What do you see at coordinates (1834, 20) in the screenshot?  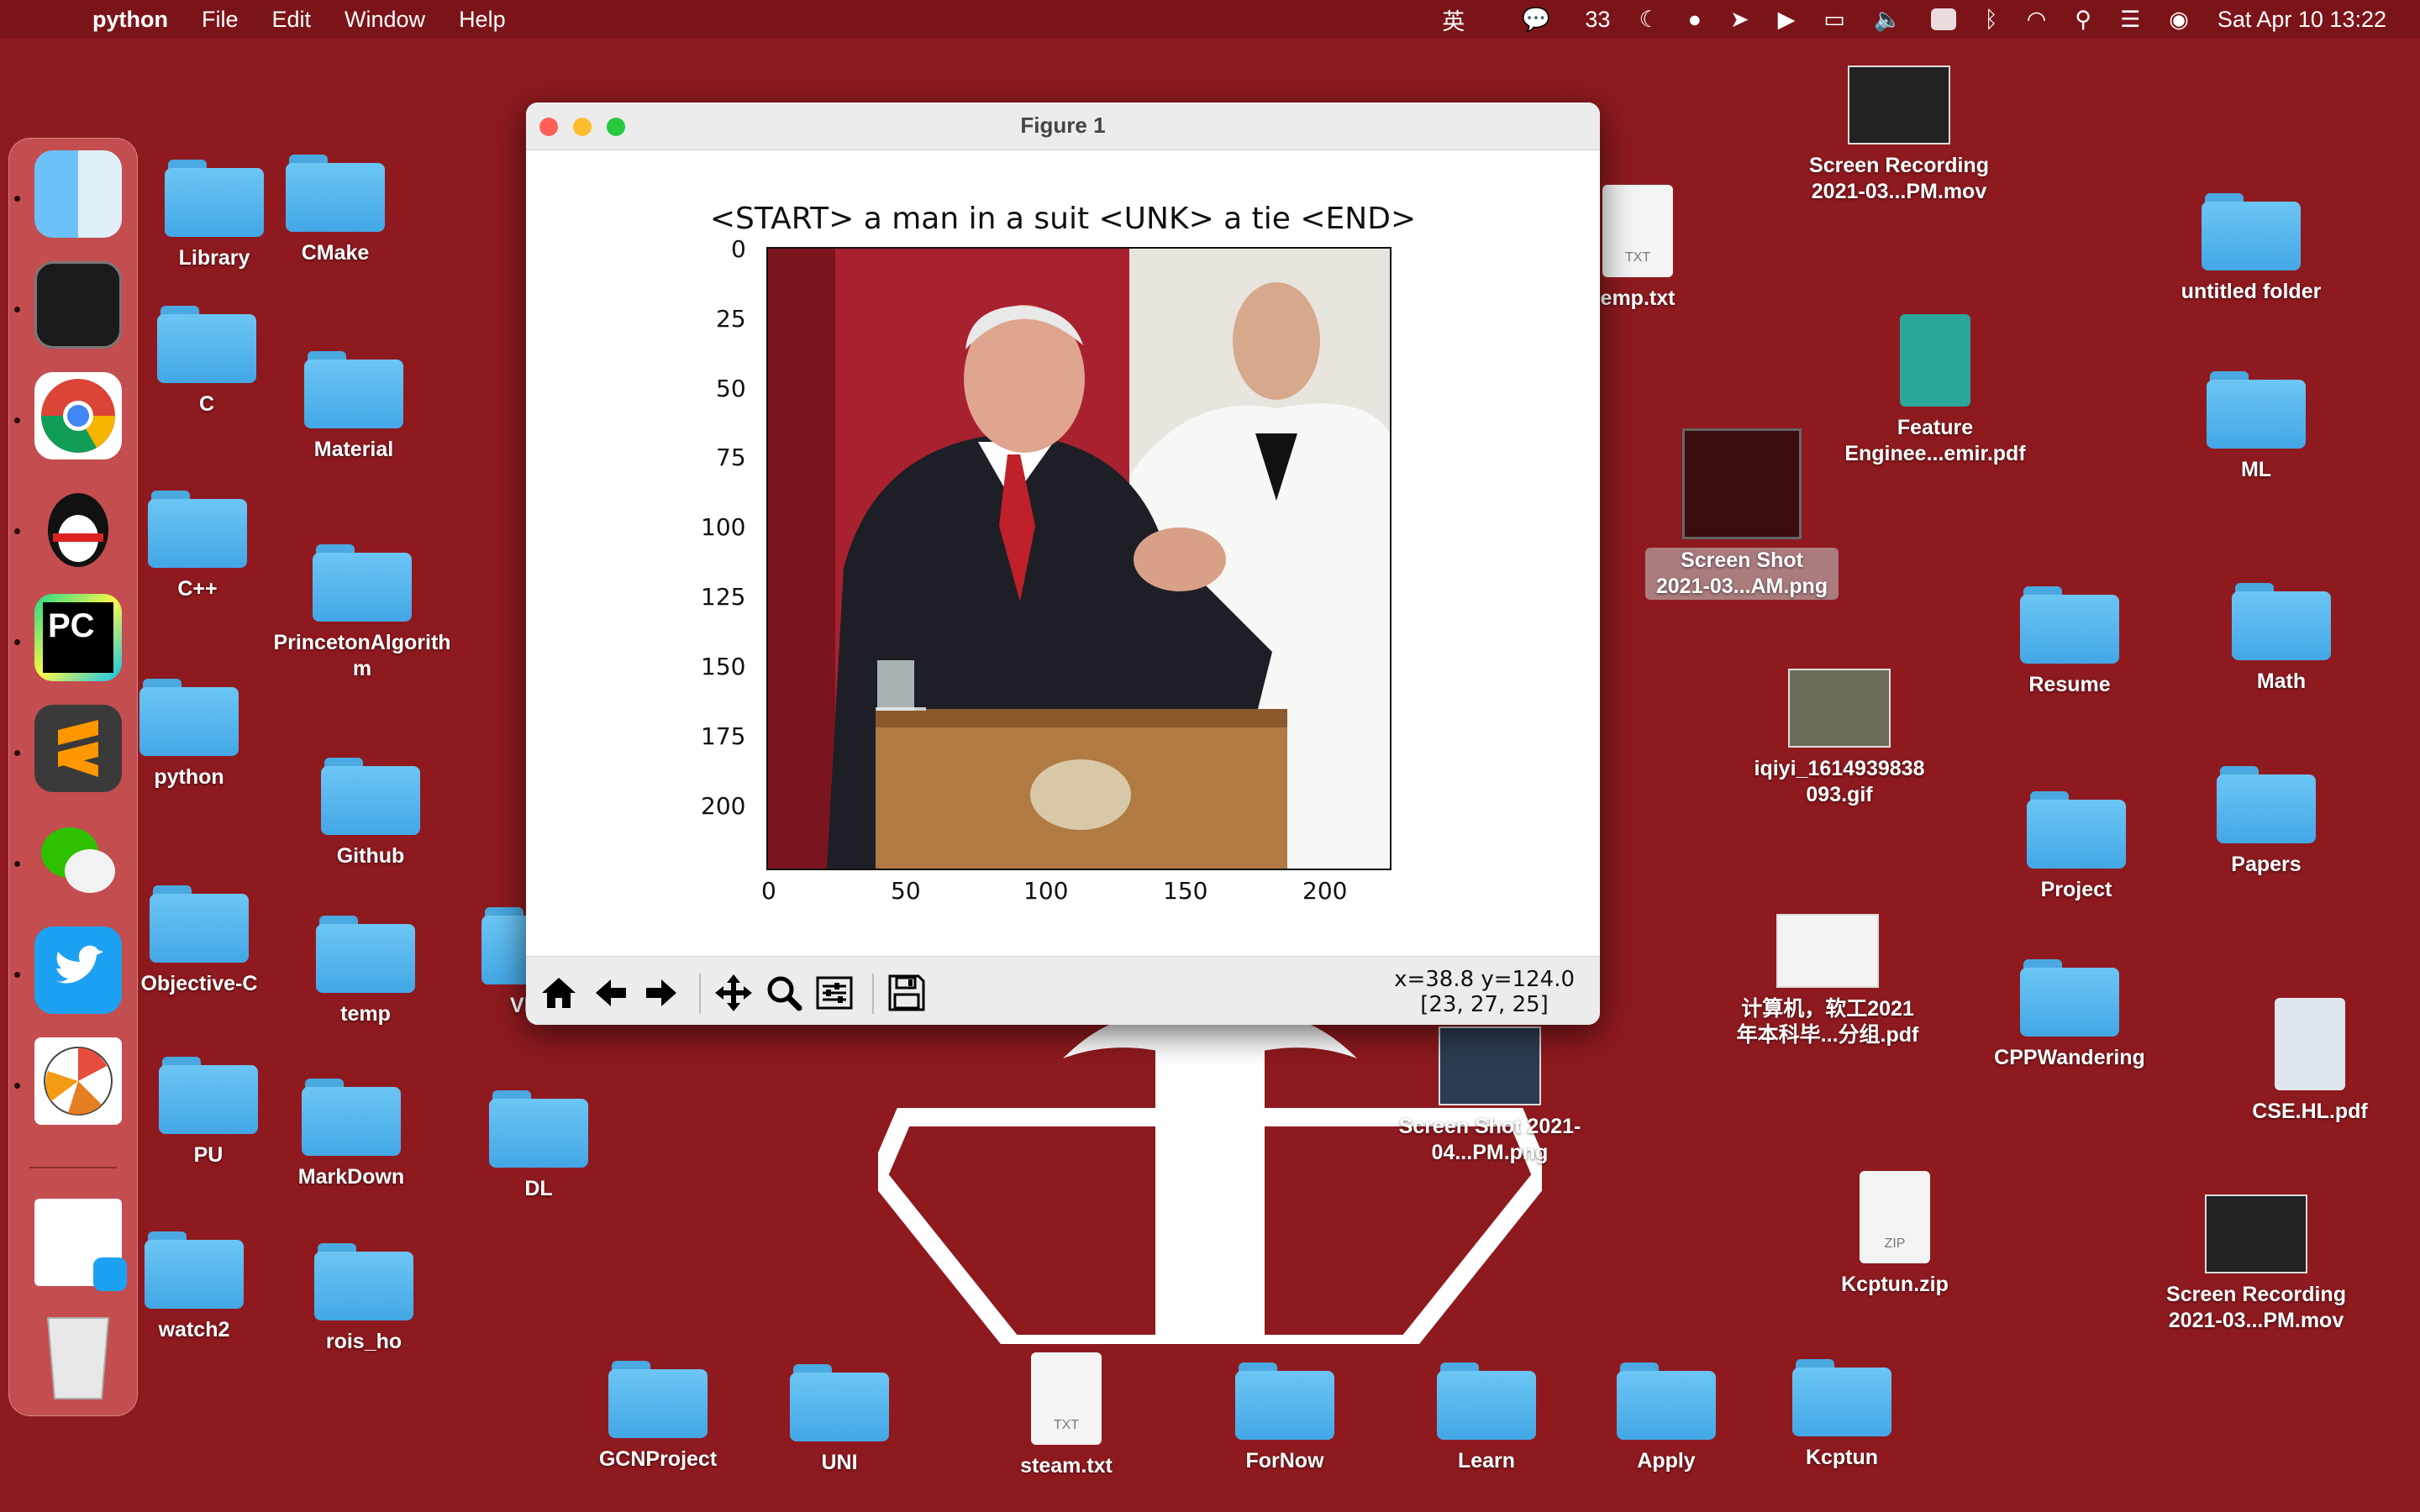 I see `battery-icon: ▭` at bounding box center [1834, 20].